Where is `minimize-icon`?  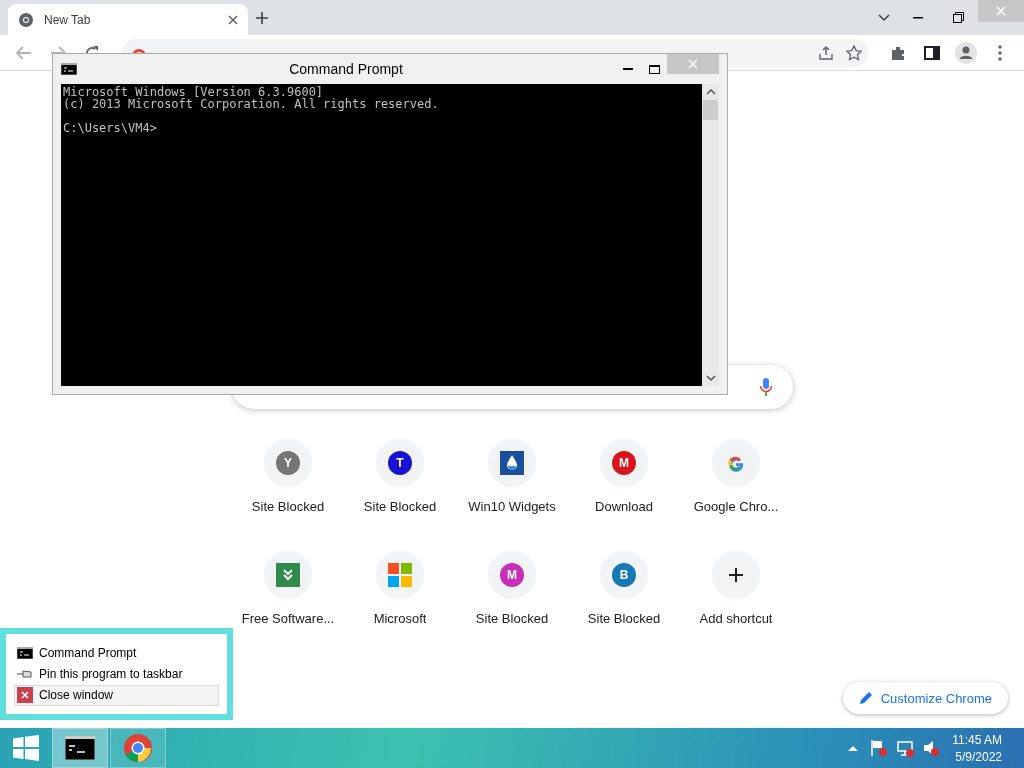 minimize-icon is located at coordinates (918, 17).